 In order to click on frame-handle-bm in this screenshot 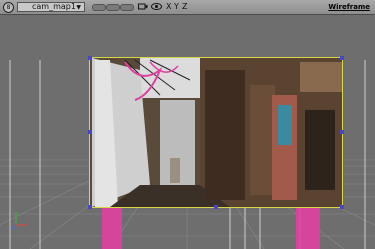, I will do `click(216, 207)`.